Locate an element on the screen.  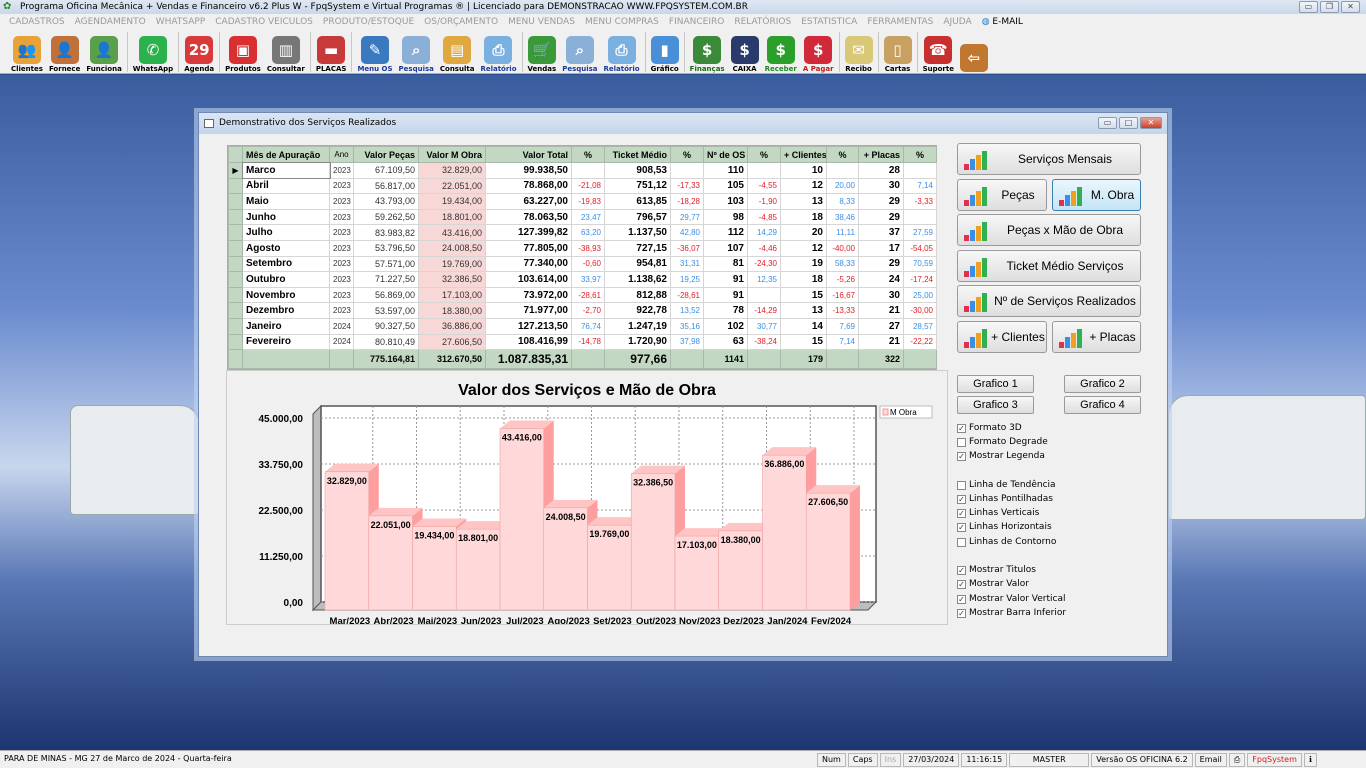
cell--clientes: 20 is located at coordinates (803, 232).